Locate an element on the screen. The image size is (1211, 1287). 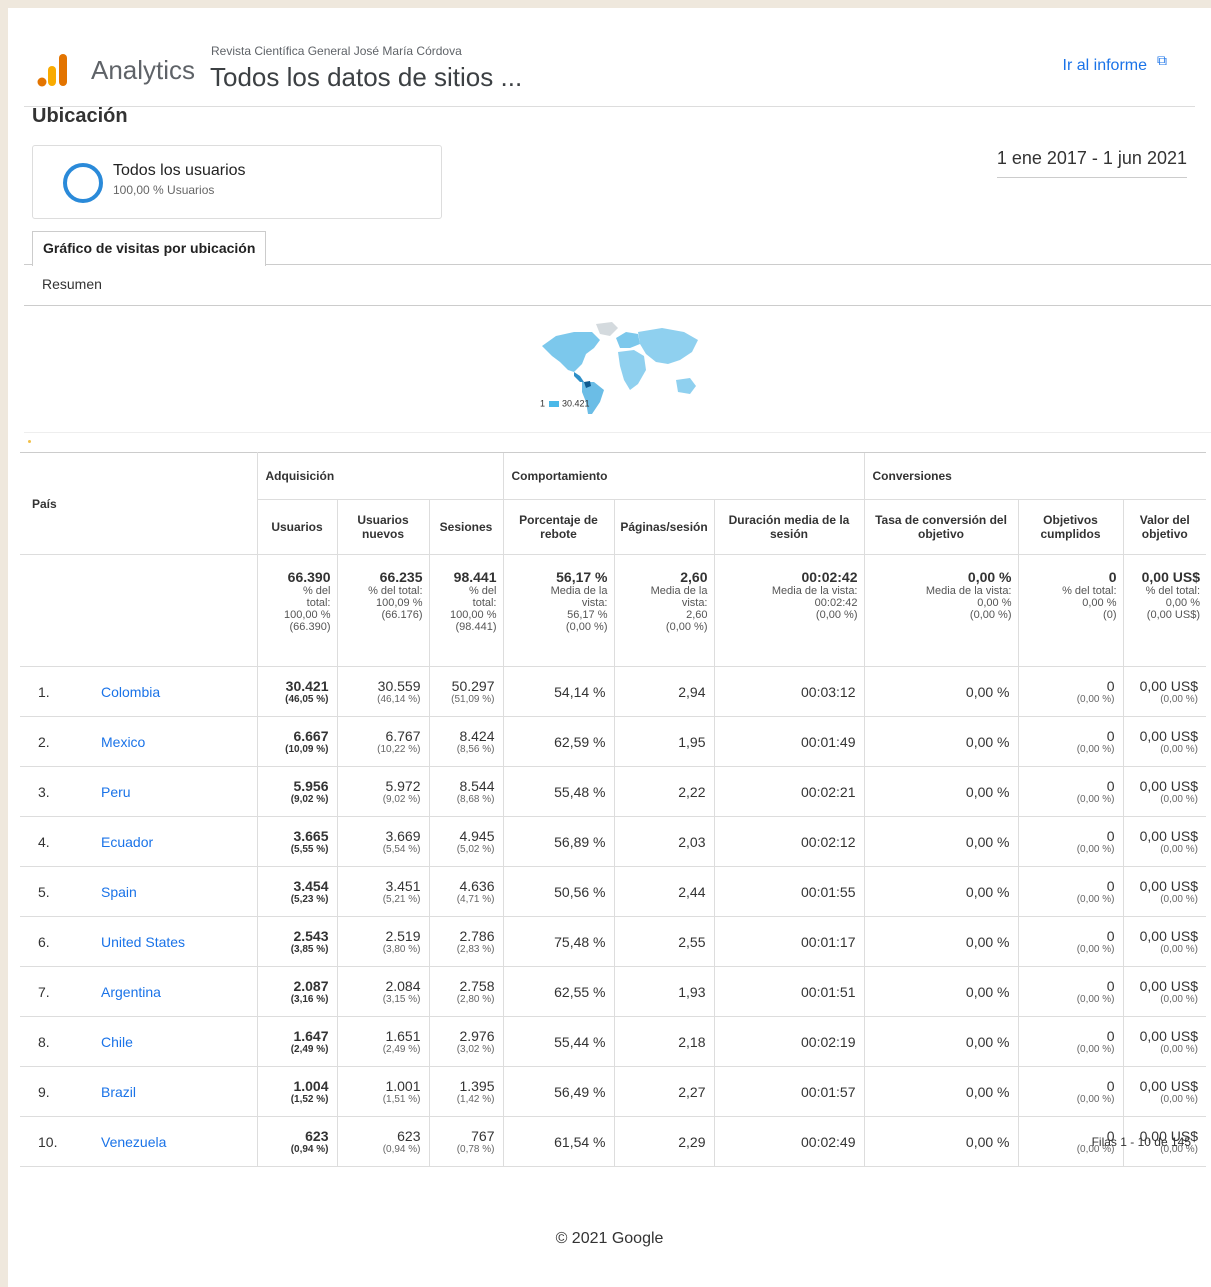
country-link: Brazil is located at coordinates (179, 1091).